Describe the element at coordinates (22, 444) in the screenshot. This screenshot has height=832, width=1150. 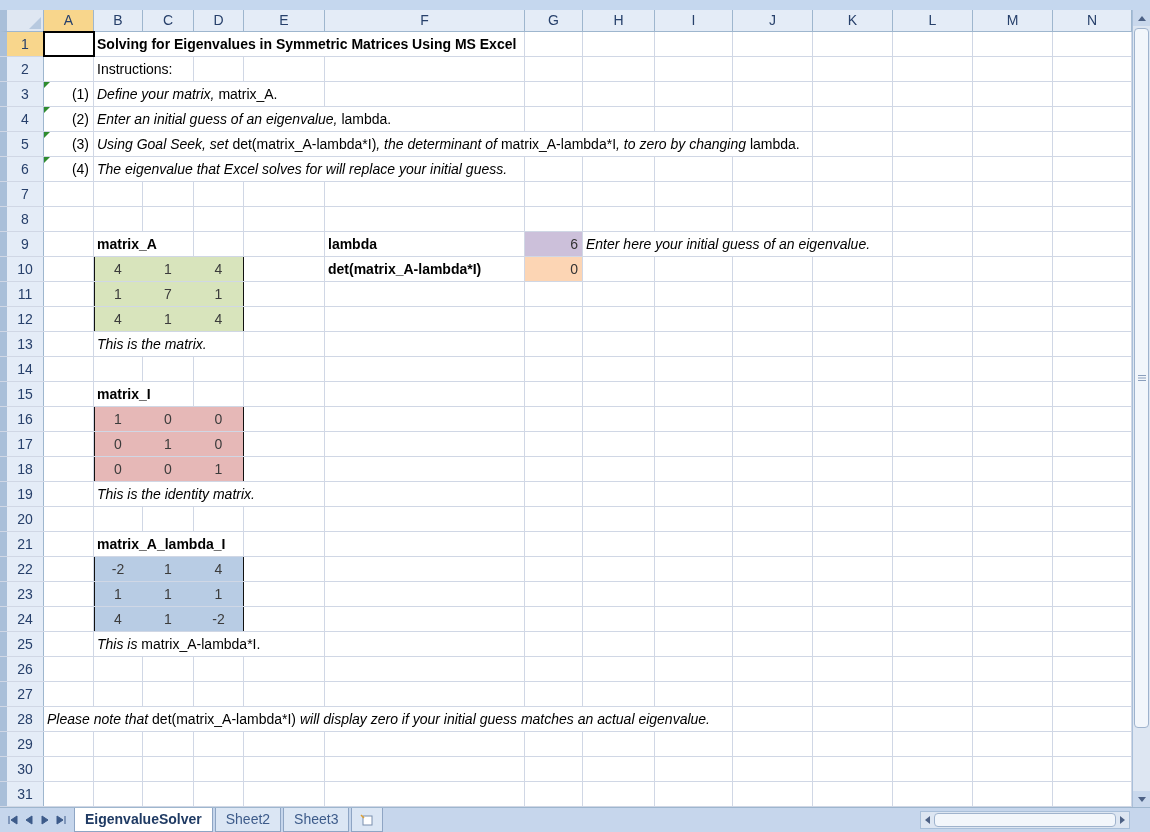
I see `row-header: 17` at that location.